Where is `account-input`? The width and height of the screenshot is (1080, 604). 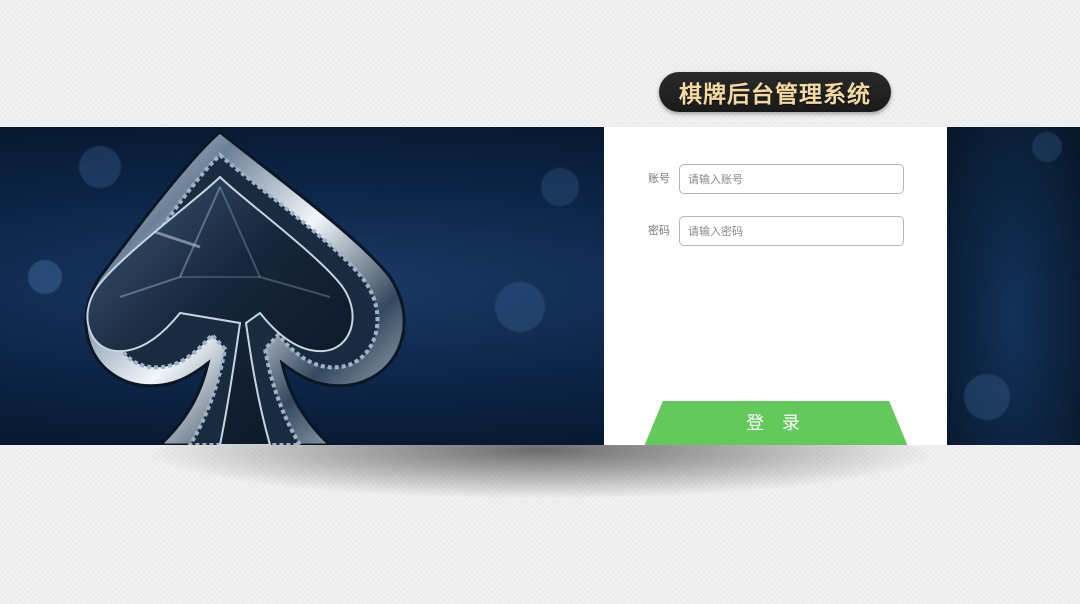
account-input is located at coordinates (791, 179).